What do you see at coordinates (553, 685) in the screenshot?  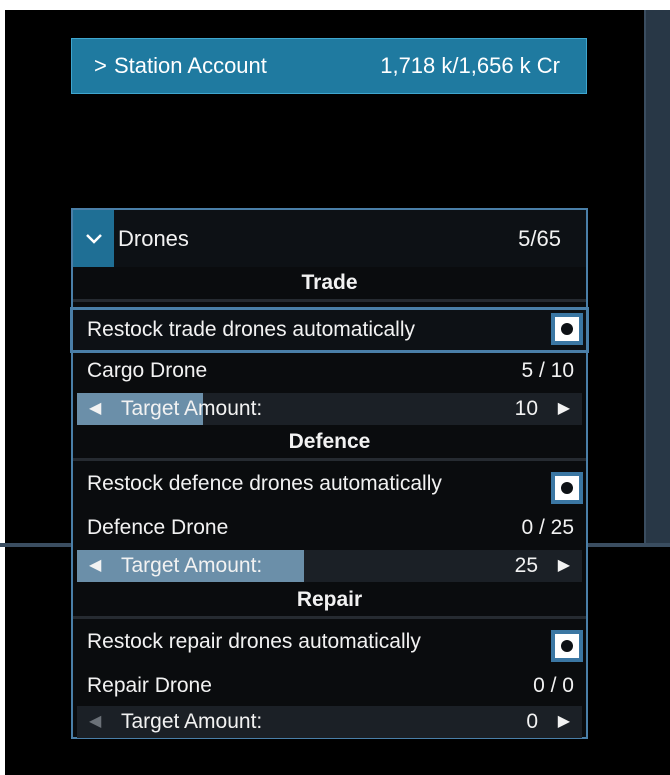 I see `repair-drone-count: 0 / 0` at bounding box center [553, 685].